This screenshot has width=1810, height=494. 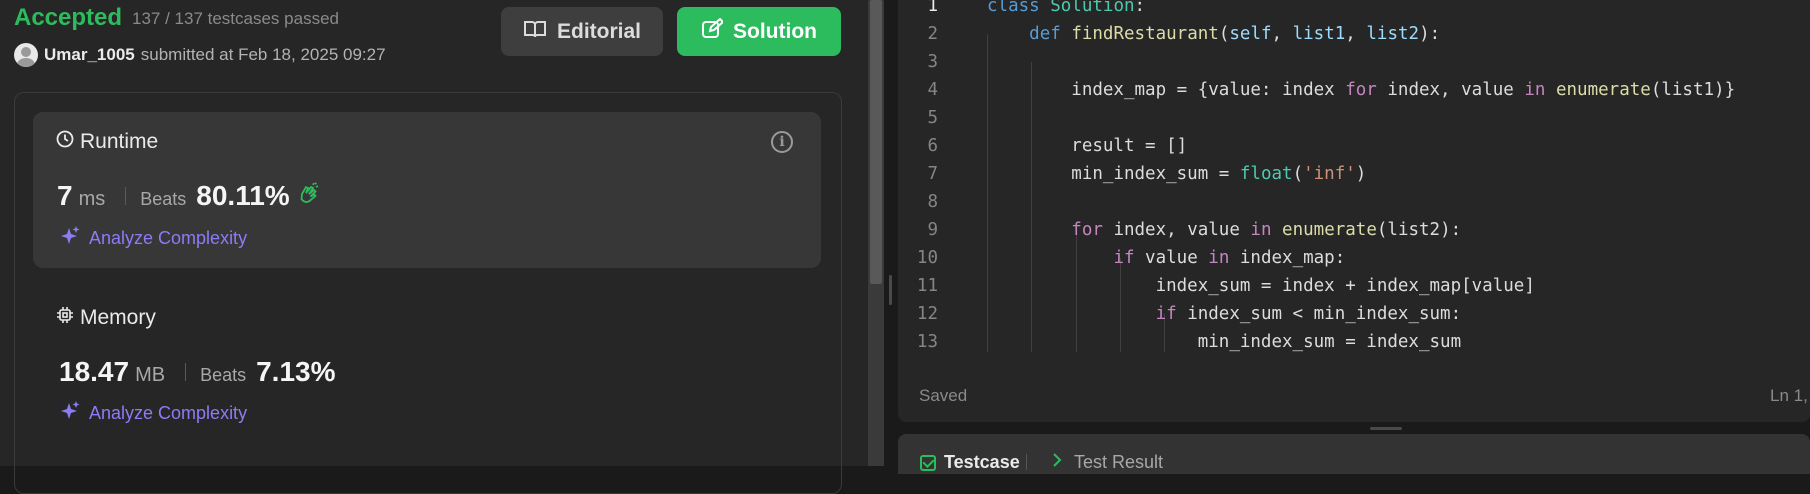 What do you see at coordinates (26, 55) in the screenshot?
I see `avatar` at bounding box center [26, 55].